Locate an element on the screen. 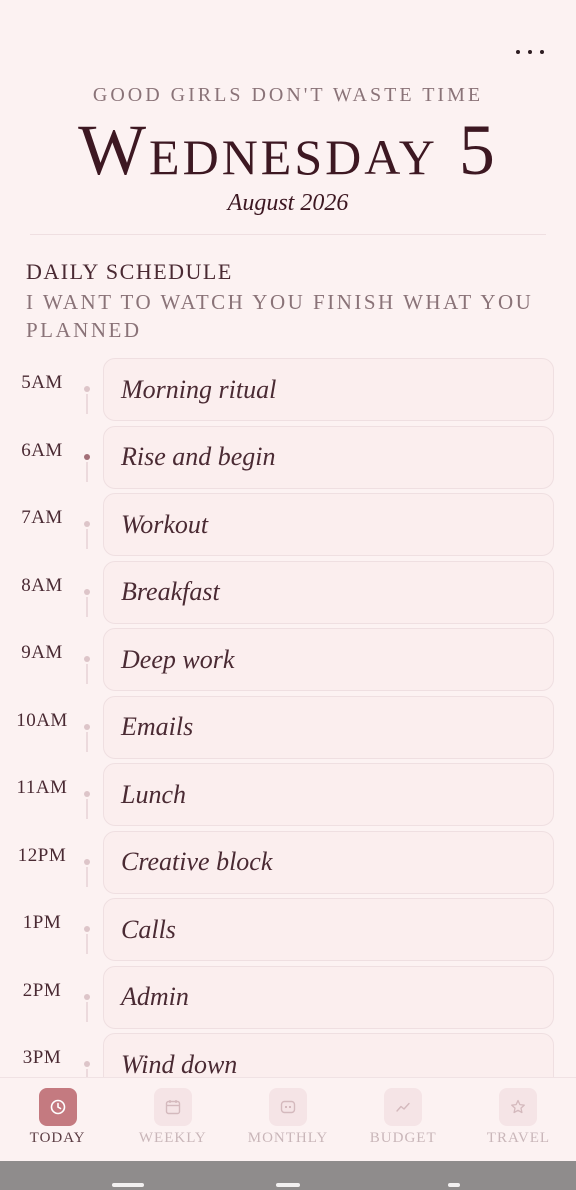 This screenshot has height=1190, width=576. nav-tab-monthly: MONTHLY is located at coordinates (287, 1119).